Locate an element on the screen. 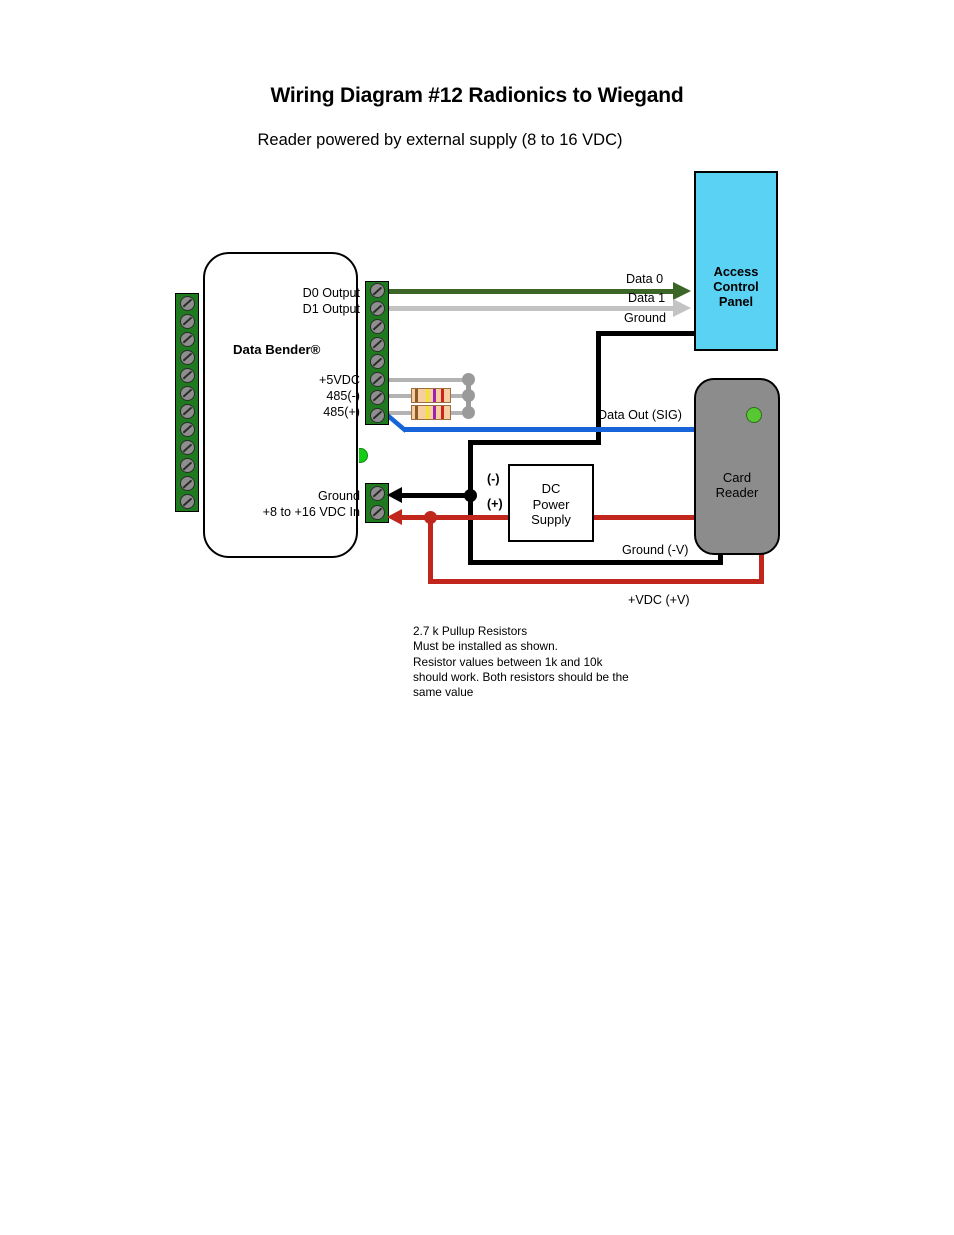 The width and height of the screenshot is (954, 1235). terminal-block-left is located at coordinates (187, 402).